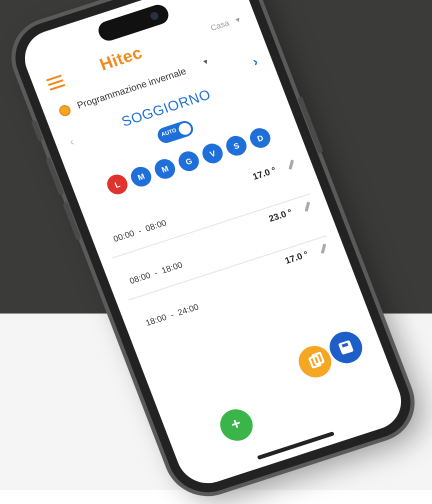  What do you see at coordinates (169, 133) in the screenshot?
I see `auto-toggle-label: AUTO` at bounding box center [169, 133].